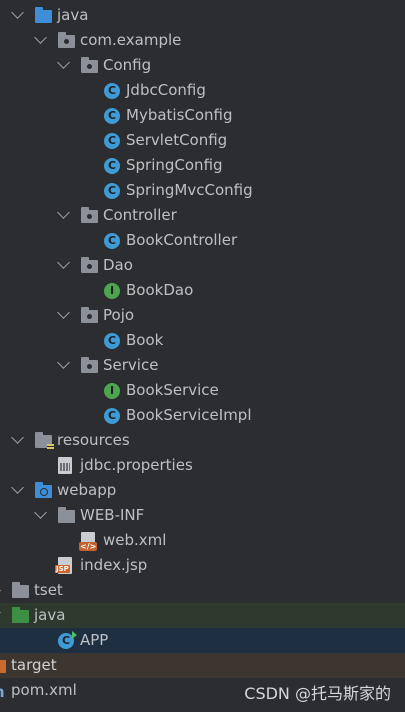  I want to click on tree-item-label: Dao, so click(118, 265).